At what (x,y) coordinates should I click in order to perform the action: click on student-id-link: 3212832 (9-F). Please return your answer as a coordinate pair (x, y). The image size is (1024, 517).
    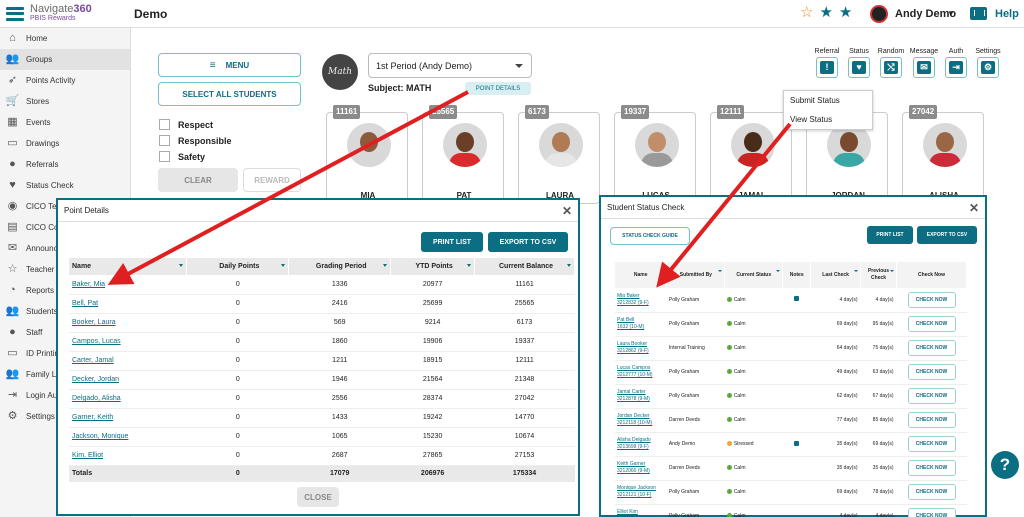
    Looking at the image, I should click on (641, 303).